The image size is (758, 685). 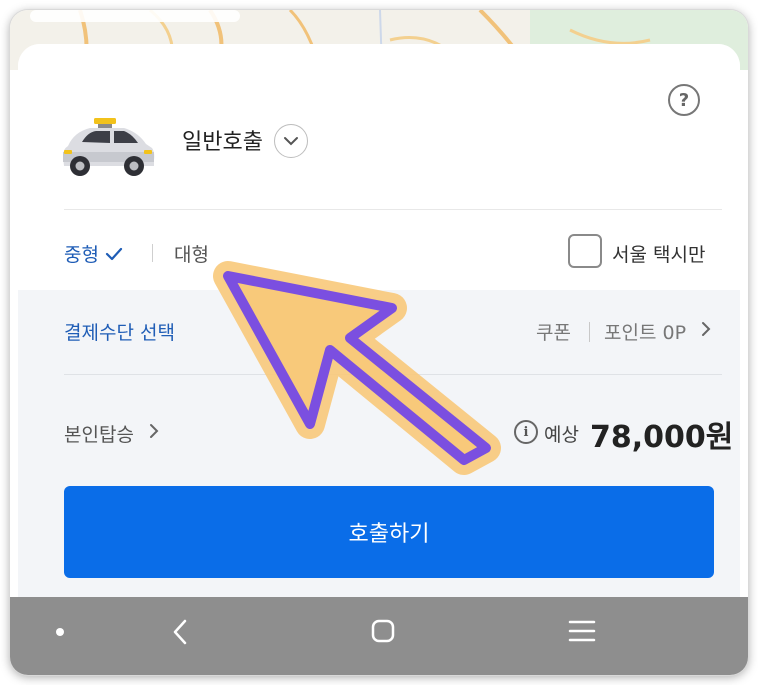 I want to click on back-icon, so click(x=180, y=634).